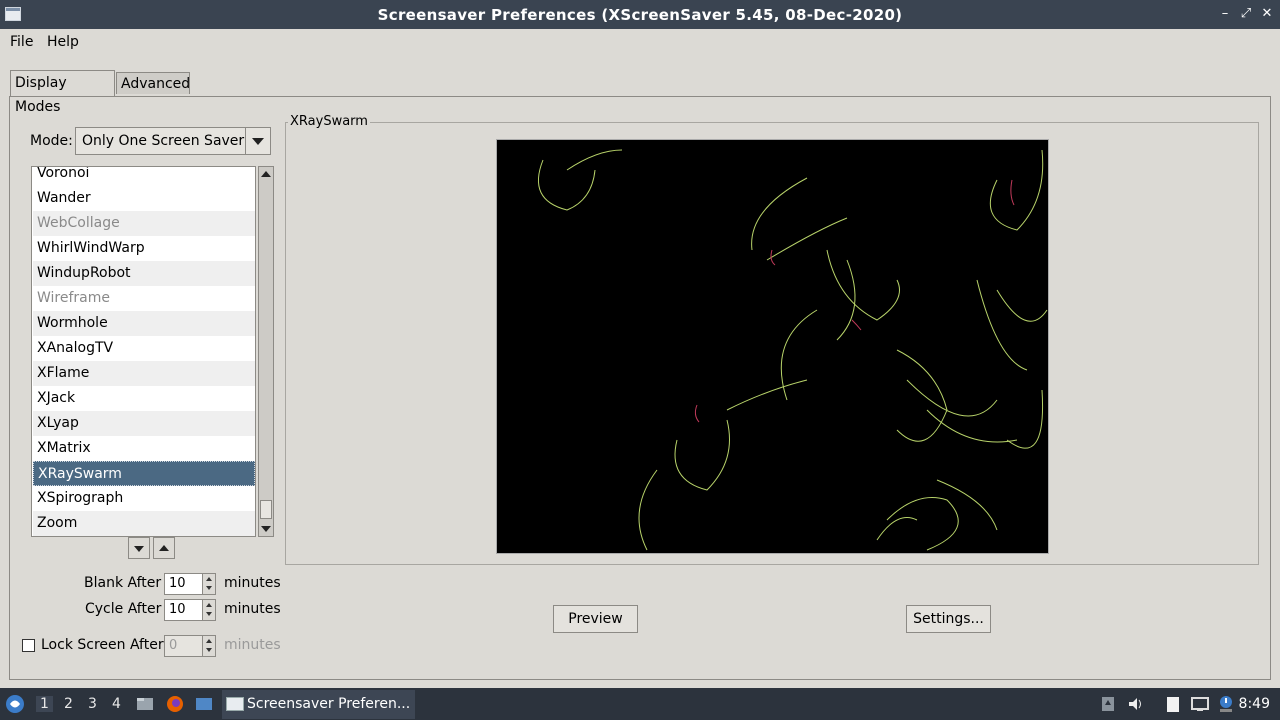 The image size is (1280, 720). Describe the element at coordinates (1200, 704) in the screenshot. I see `network-icon` at that location.